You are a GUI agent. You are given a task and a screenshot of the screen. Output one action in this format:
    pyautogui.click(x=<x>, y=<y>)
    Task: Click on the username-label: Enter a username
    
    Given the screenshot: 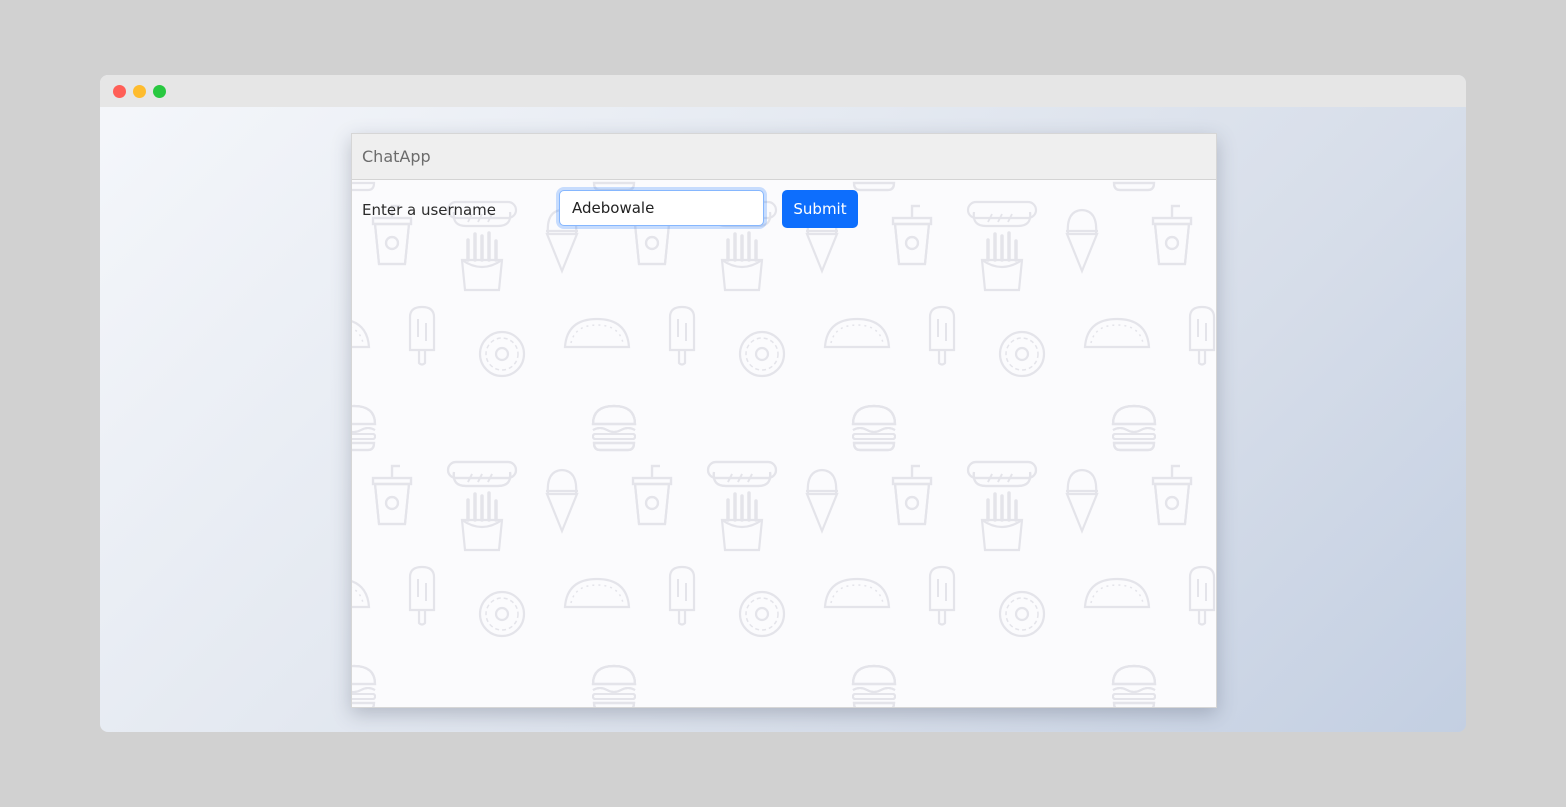 What is the action you would take?
    pyautogui.click(x=429, y=210)
    